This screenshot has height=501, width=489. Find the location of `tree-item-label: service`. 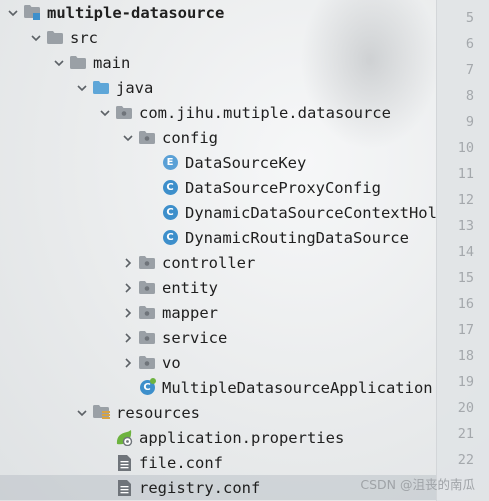

tree-item-label: service is located at coordinates (195, 337).